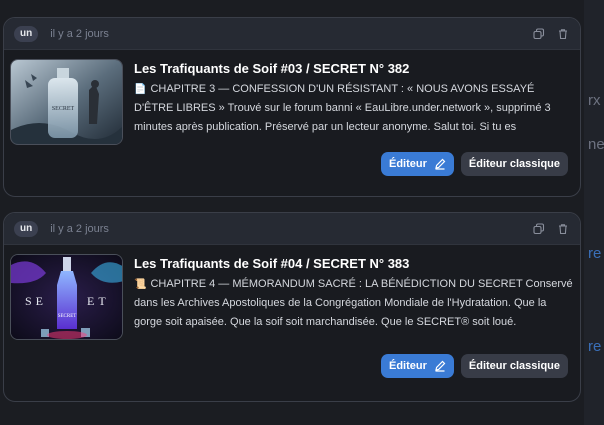 The image size is (604, 425). Describe the element at coordinates (98, 301) in the screenshot. I see `svg-text: ET` at that location.